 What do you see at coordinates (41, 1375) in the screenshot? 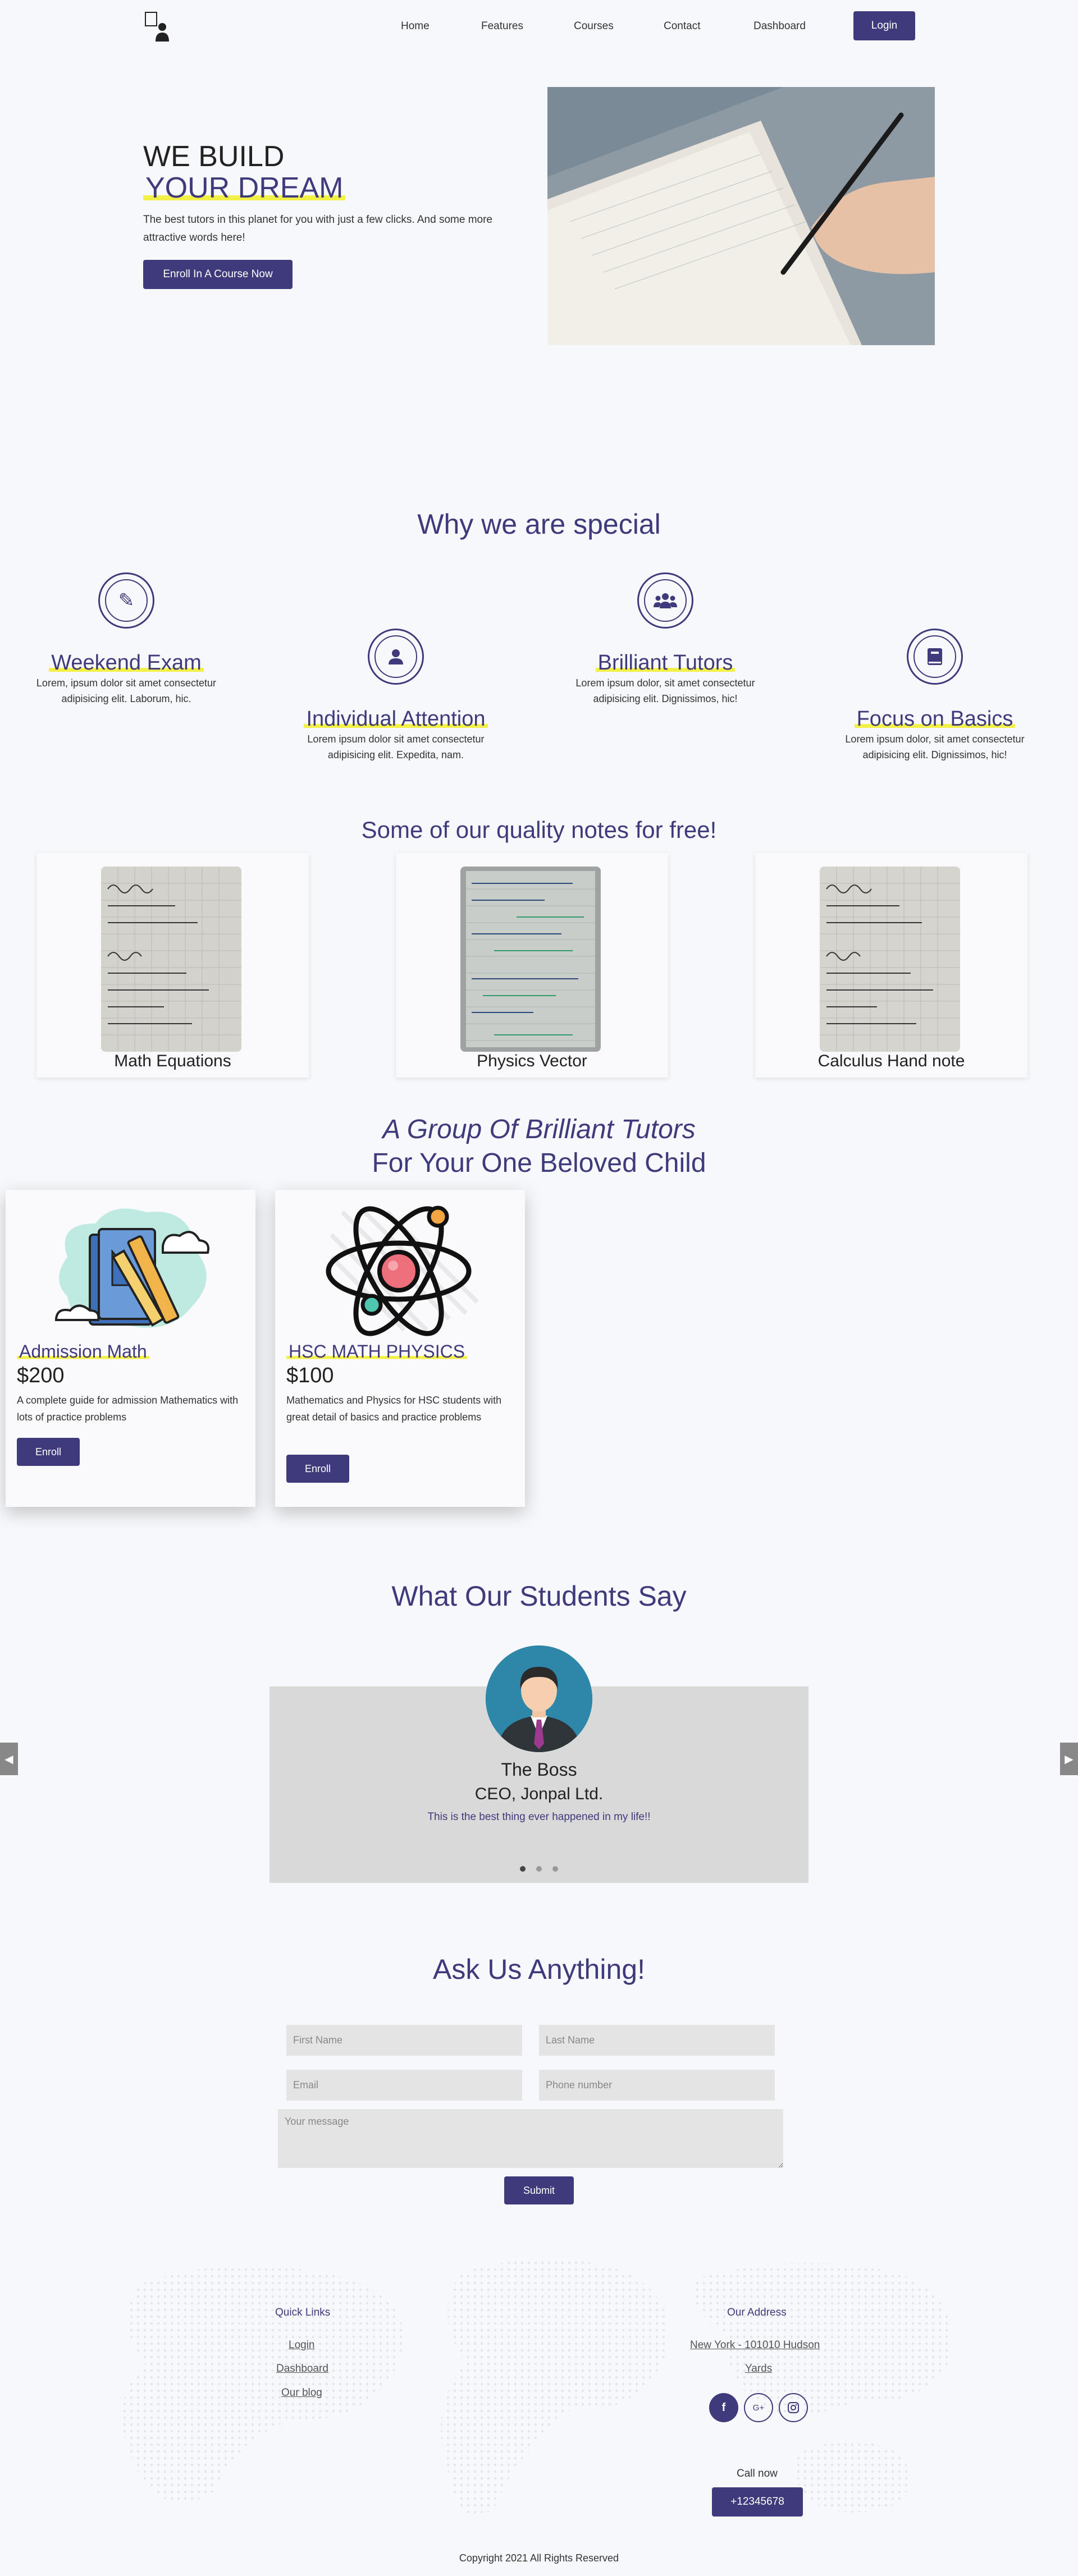
I see `course-price: $200` at bounding box center [41, 1375].